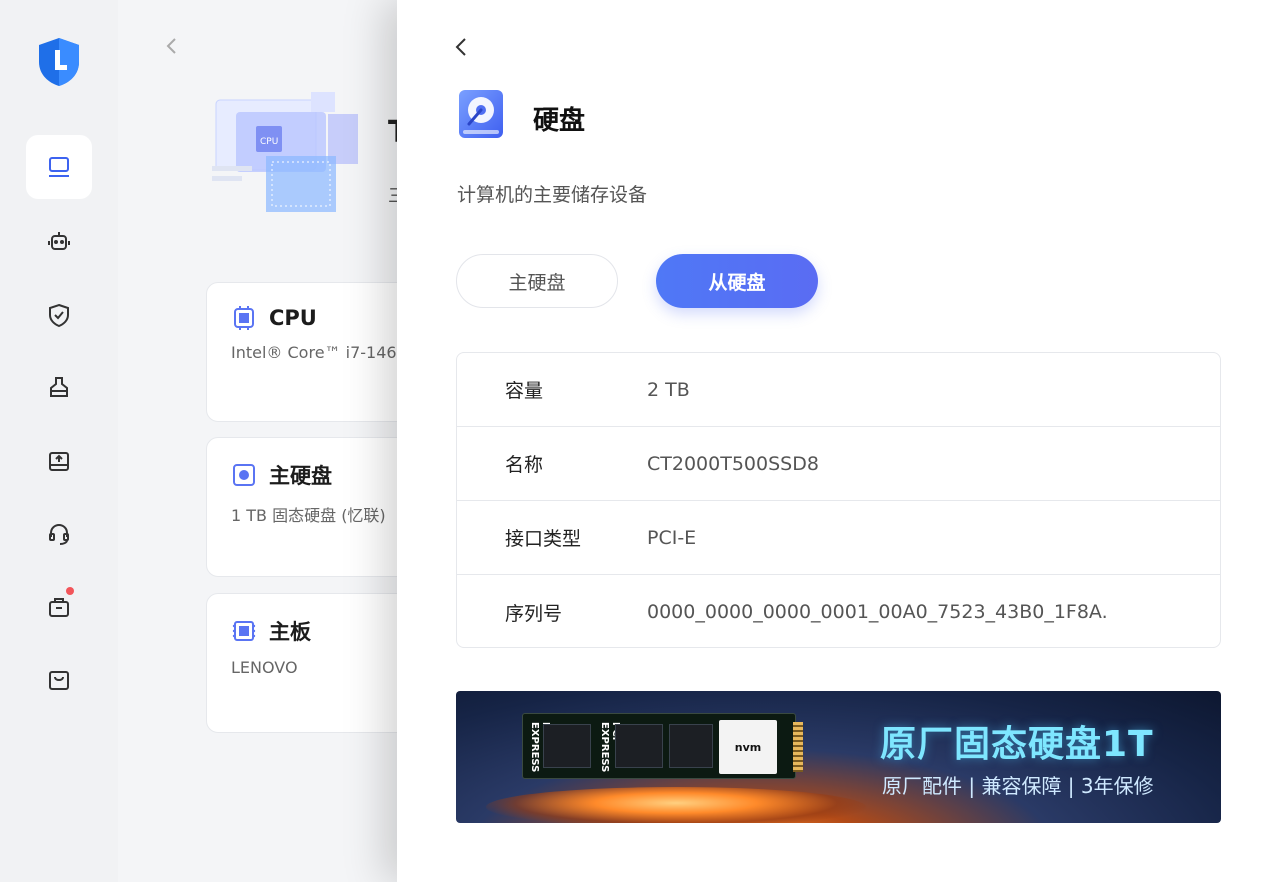  I want to click on toolbox-icon, so click(59, 607).